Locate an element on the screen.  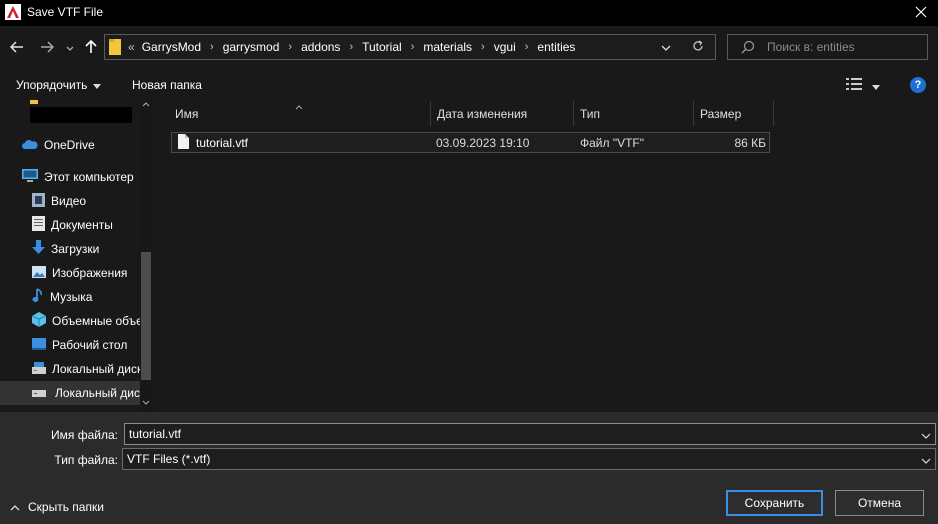
chevron-up-icon is located at coordinates (15, 507).